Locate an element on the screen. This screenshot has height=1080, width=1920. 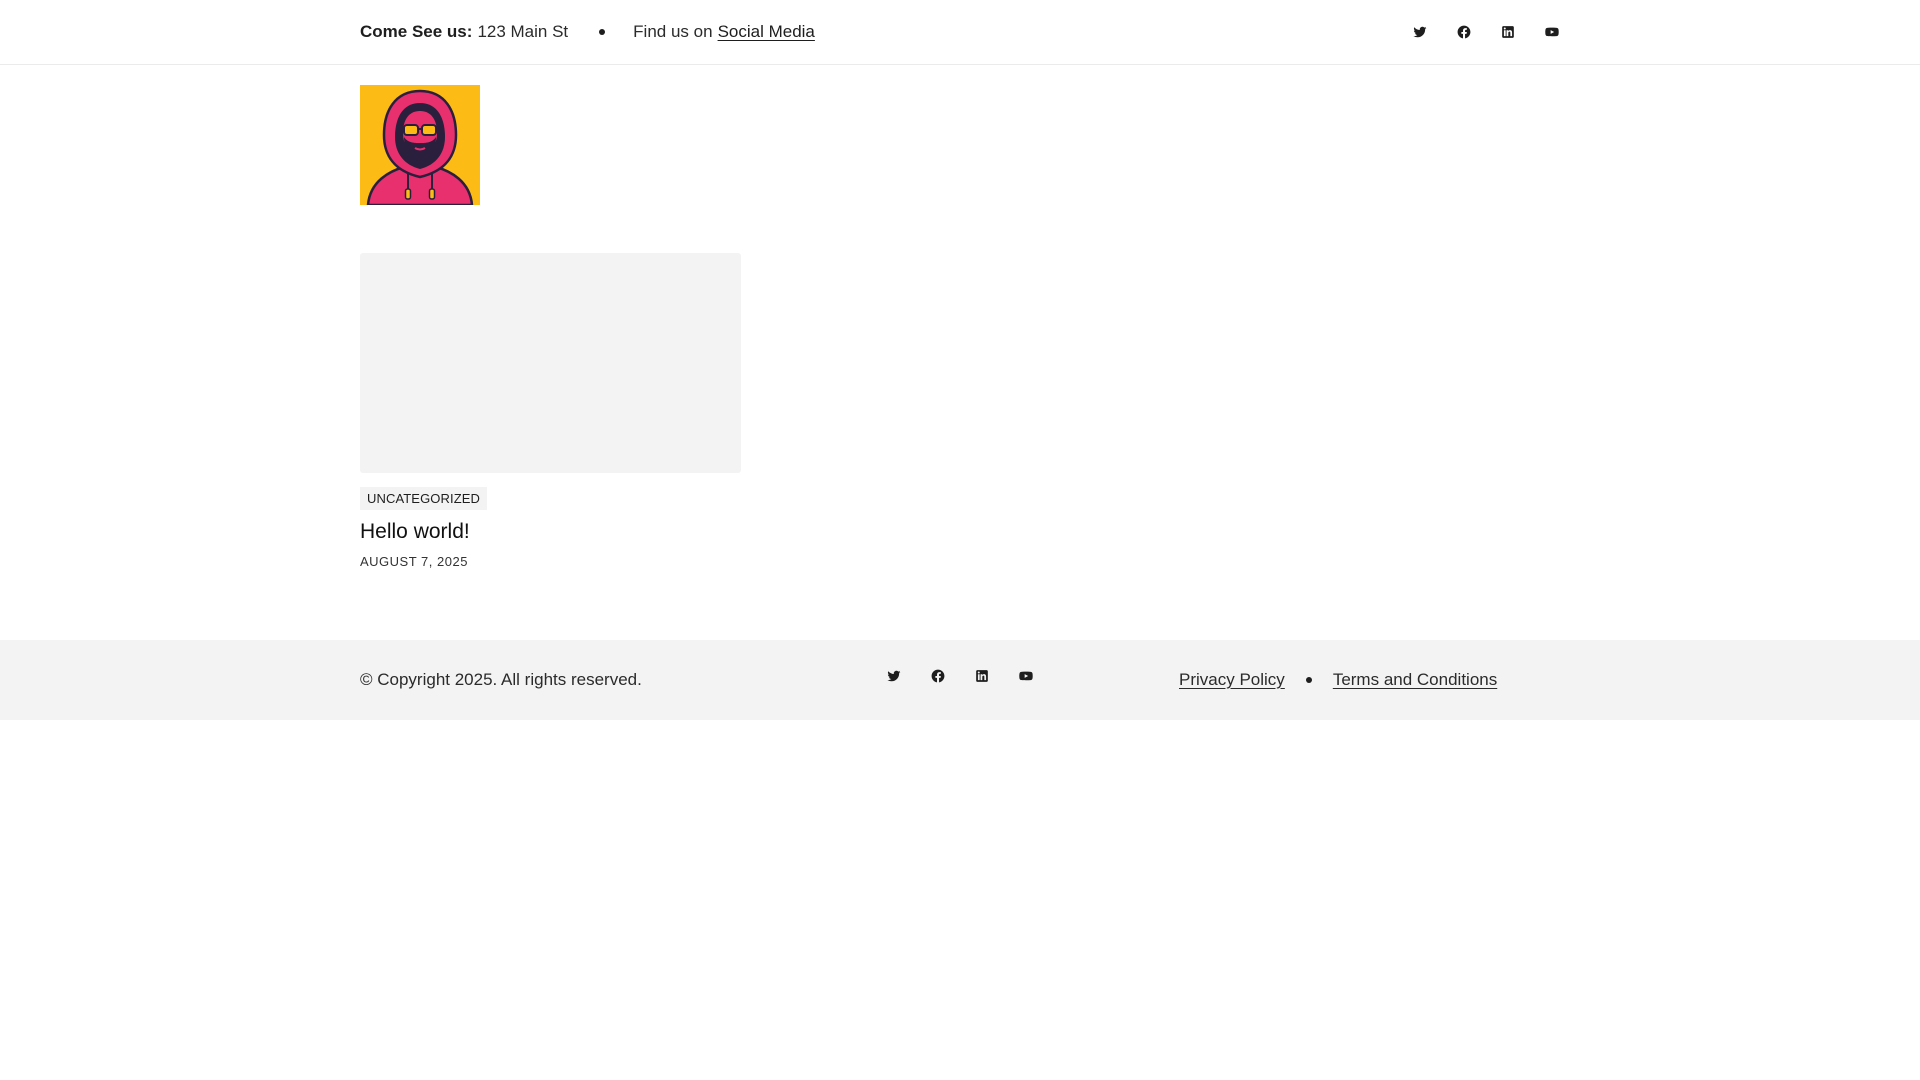
copyright-text: © Copyright 2025. All rights reserved. is located at coordinates (501, 679).